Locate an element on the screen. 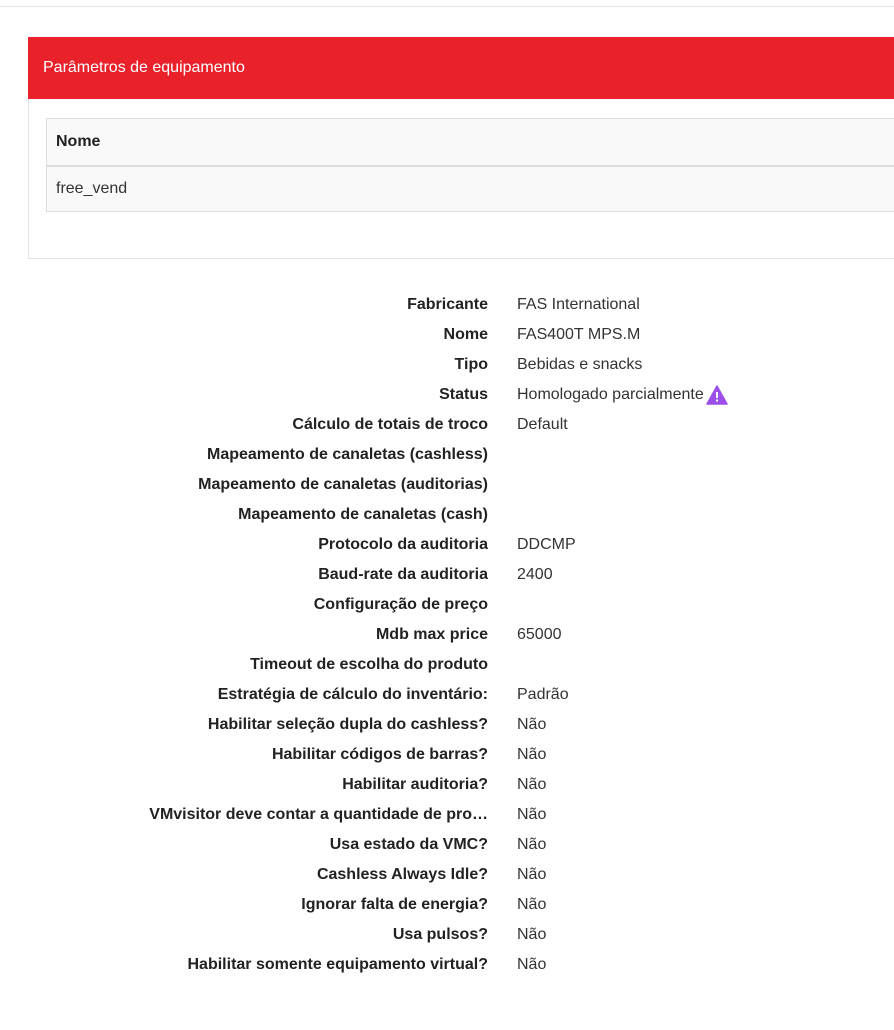 This screenshot has height=1030, width=894. detail-value-text: Padrão is located at coordinates (543, 694).